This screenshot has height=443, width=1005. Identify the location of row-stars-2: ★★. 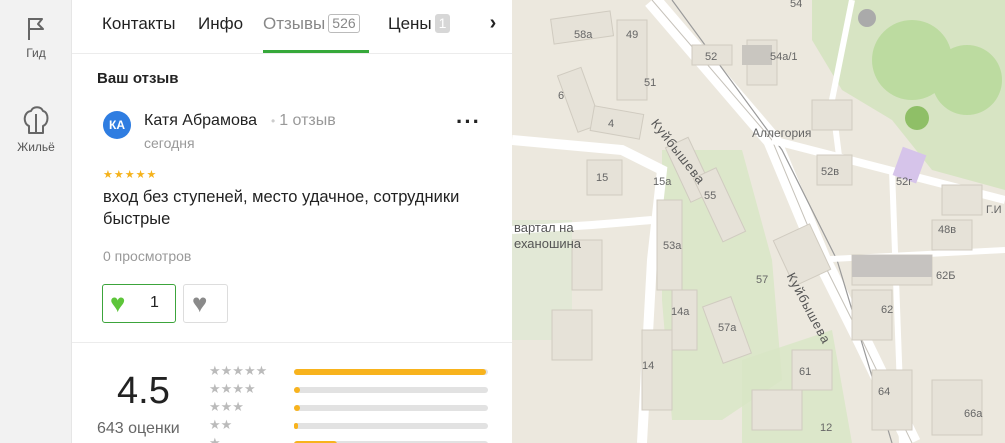
(221, 424).